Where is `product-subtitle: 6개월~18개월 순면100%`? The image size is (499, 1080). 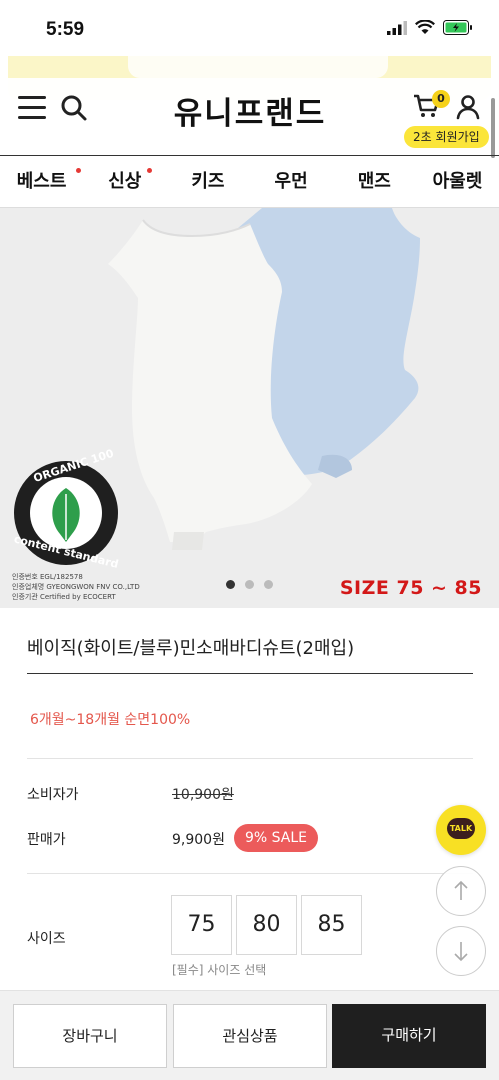 product-subtitle: 6개월~18개월 순면100% is located at coordinates (110, 720).